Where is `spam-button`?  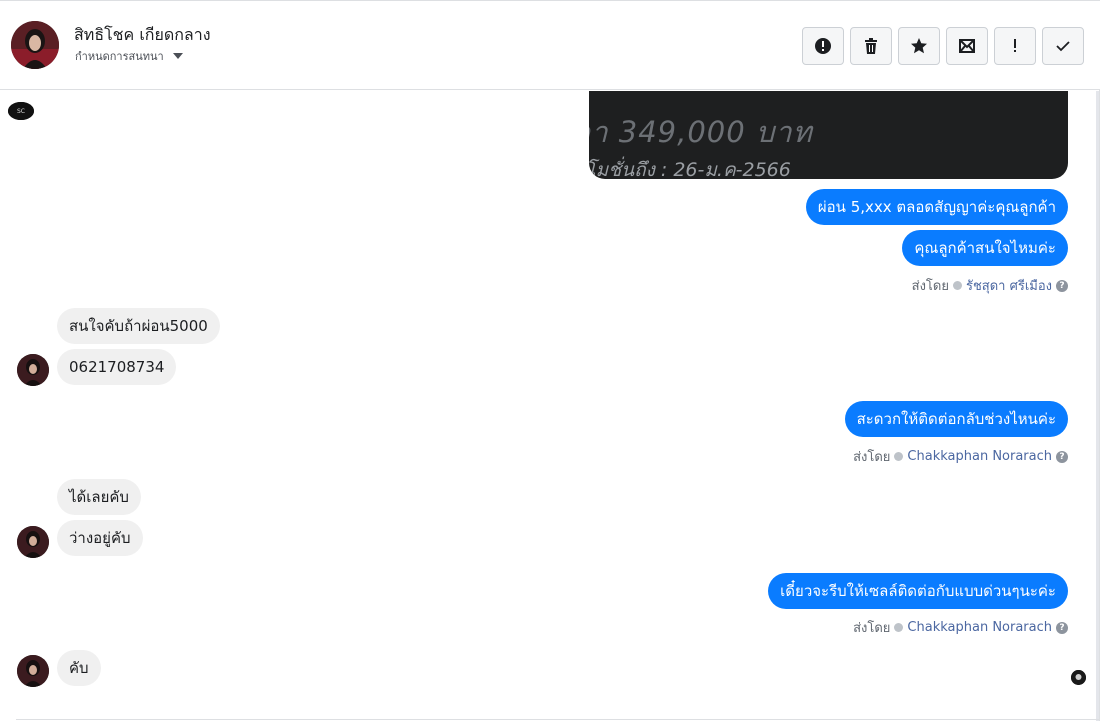
spam-button is located at coordinates (823, 46).